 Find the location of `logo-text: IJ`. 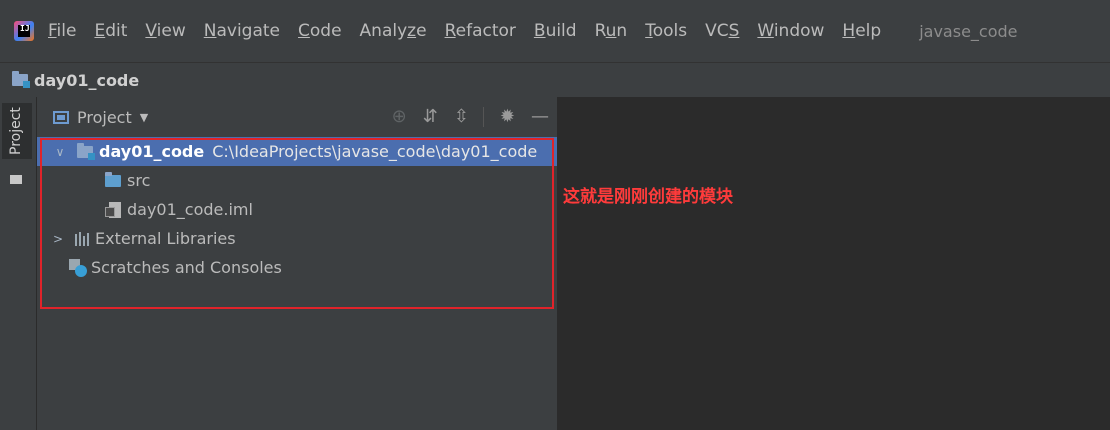

logo-text: IJ is located at coordinates (25, 28).